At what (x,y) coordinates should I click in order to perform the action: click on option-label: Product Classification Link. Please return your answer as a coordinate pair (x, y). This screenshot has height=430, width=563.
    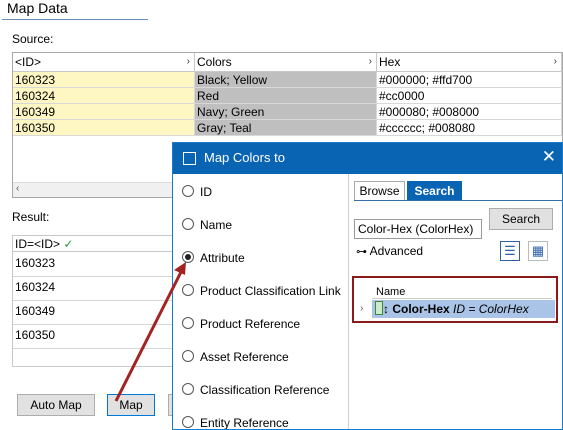
    Looking at the image, I should click on (270, 291).